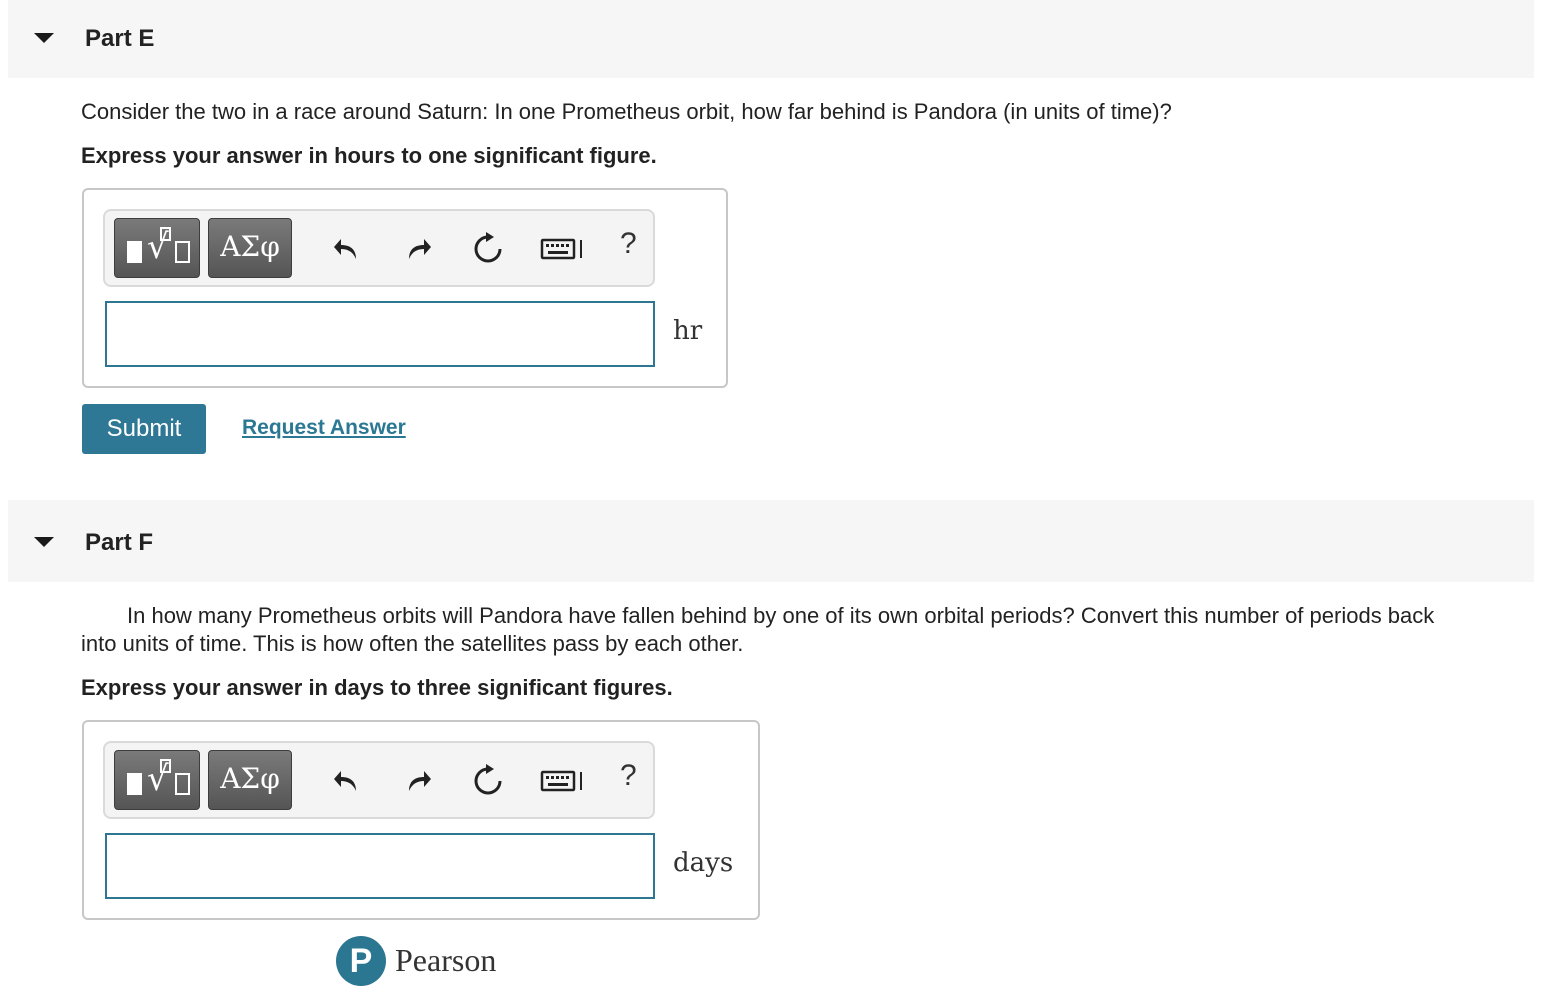 This screenshot has height=986, width=1550. Describe the element at coordinates (380, 334) in the screenshot. I see `part-e-answer-input` at that location.